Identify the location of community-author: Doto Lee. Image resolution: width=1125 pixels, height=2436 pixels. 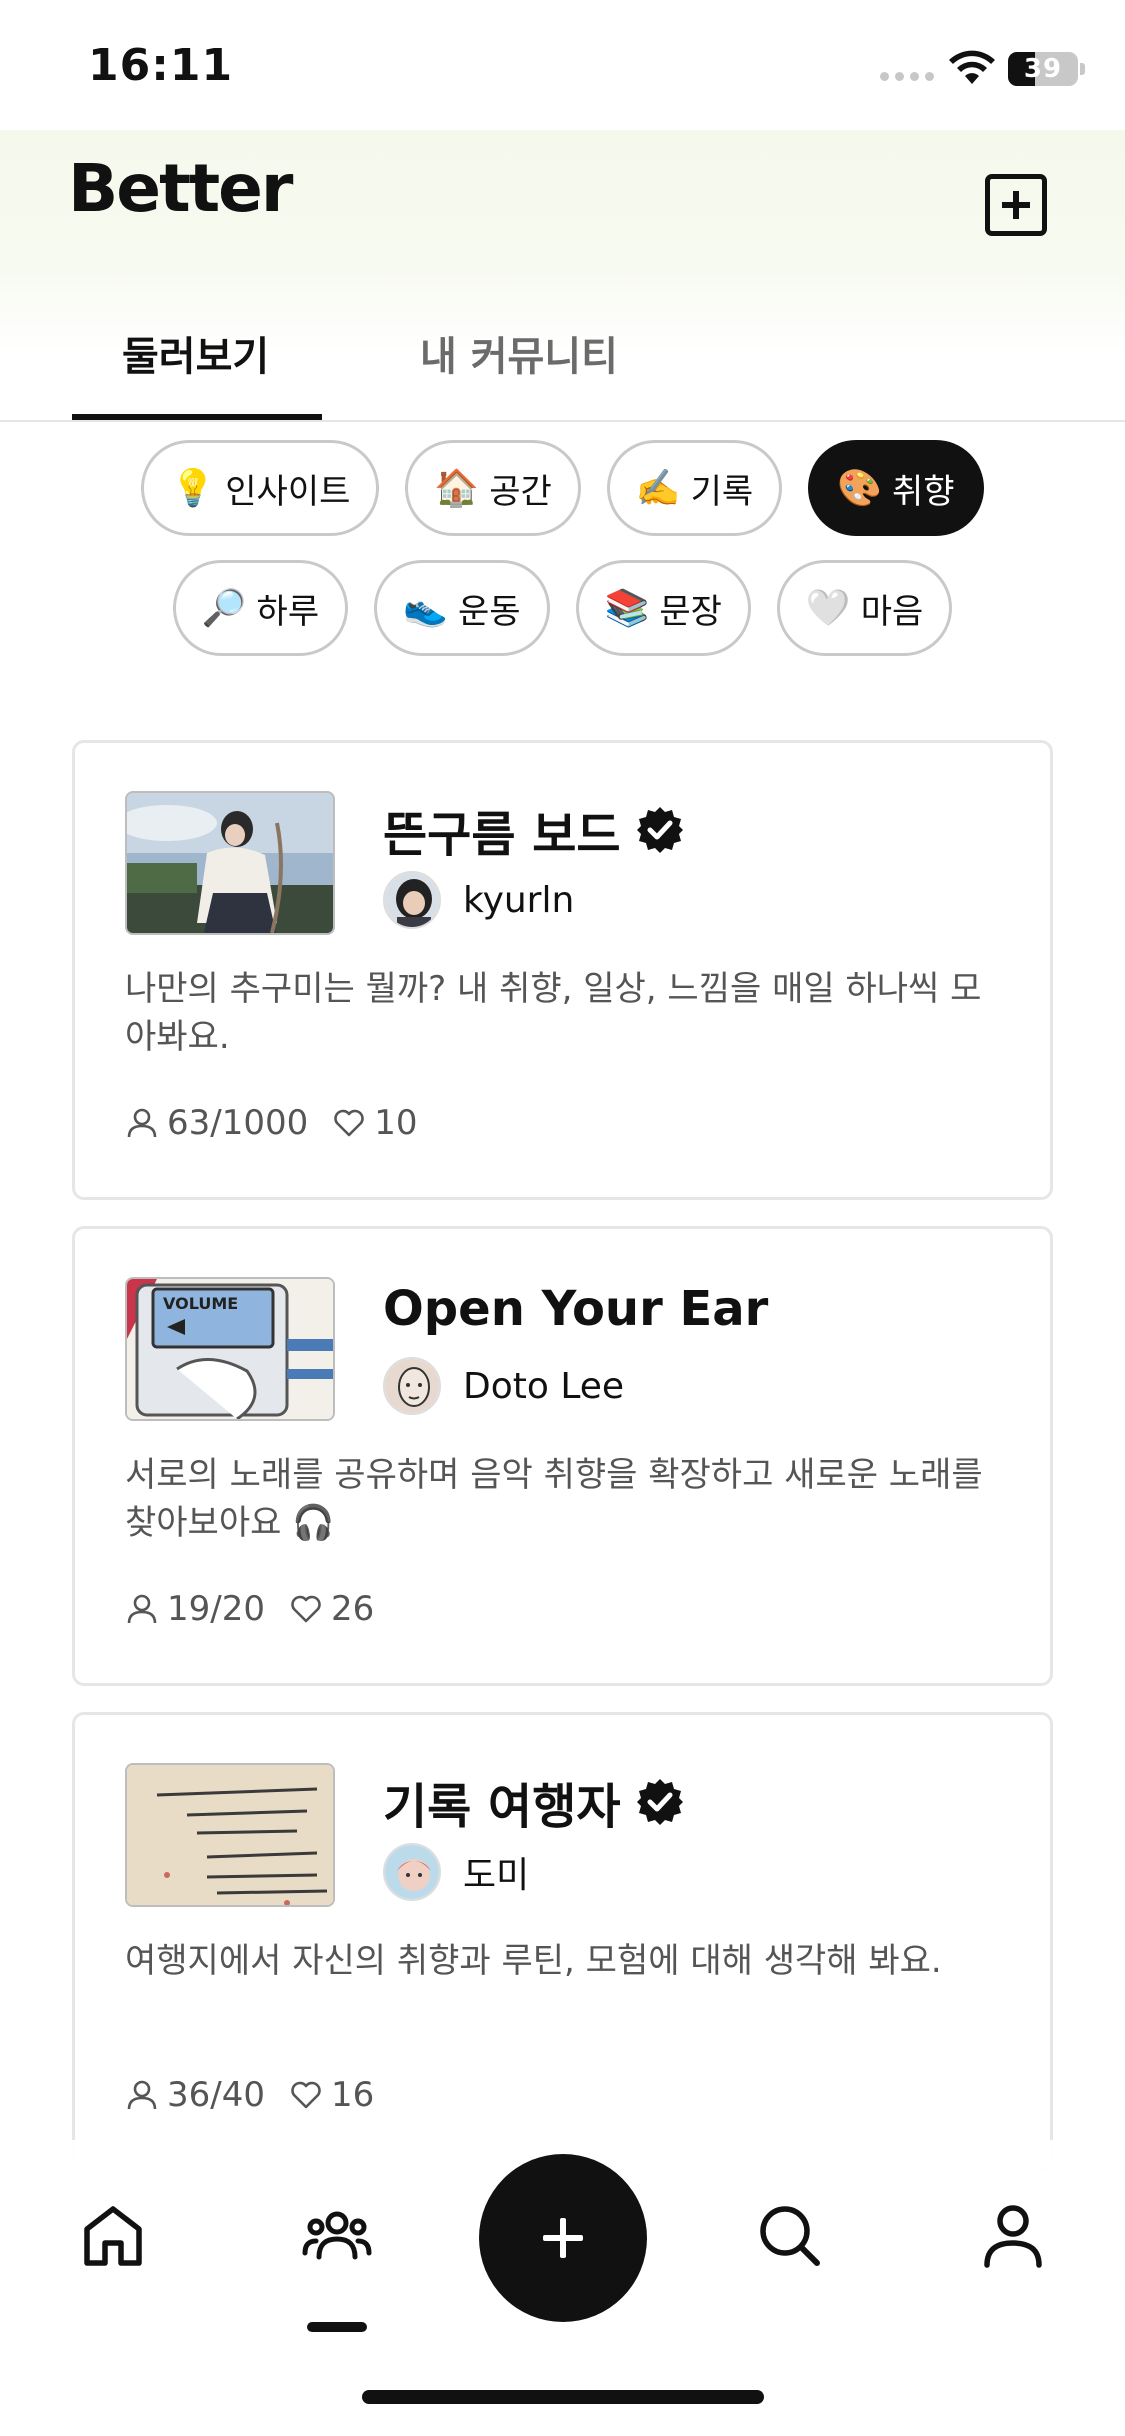
(503, 1386).